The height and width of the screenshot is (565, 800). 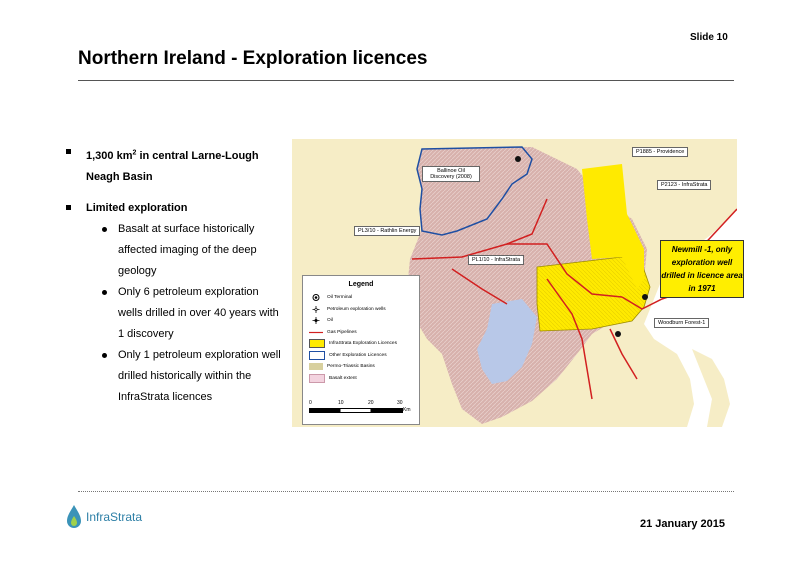 What do you see at coordinates (341, 403) in the screenshot?
I see `scale-tick: 10` at bounding box center [341, 403].